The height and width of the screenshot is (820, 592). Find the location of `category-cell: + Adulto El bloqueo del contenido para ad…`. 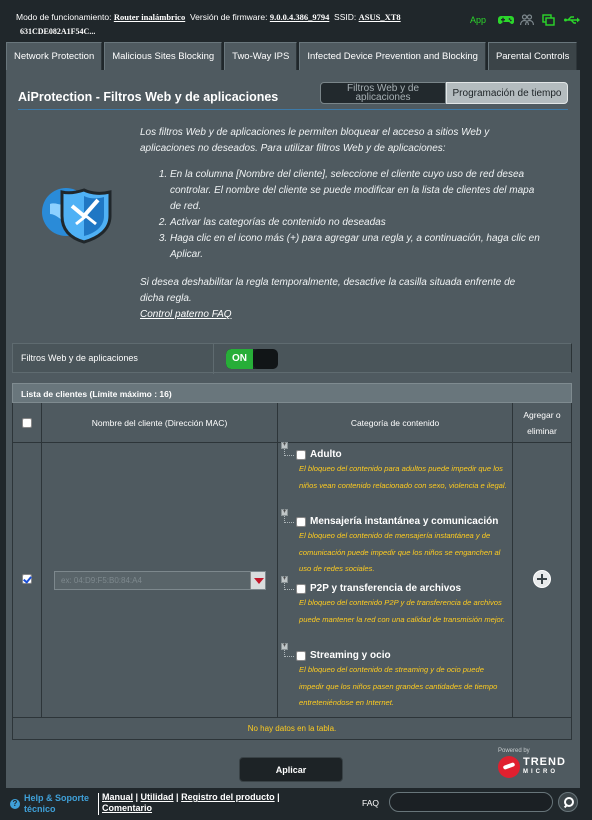

category-cell: + Adulto El bloqueo del contenido para ad… is located at coordinates (395, 579).